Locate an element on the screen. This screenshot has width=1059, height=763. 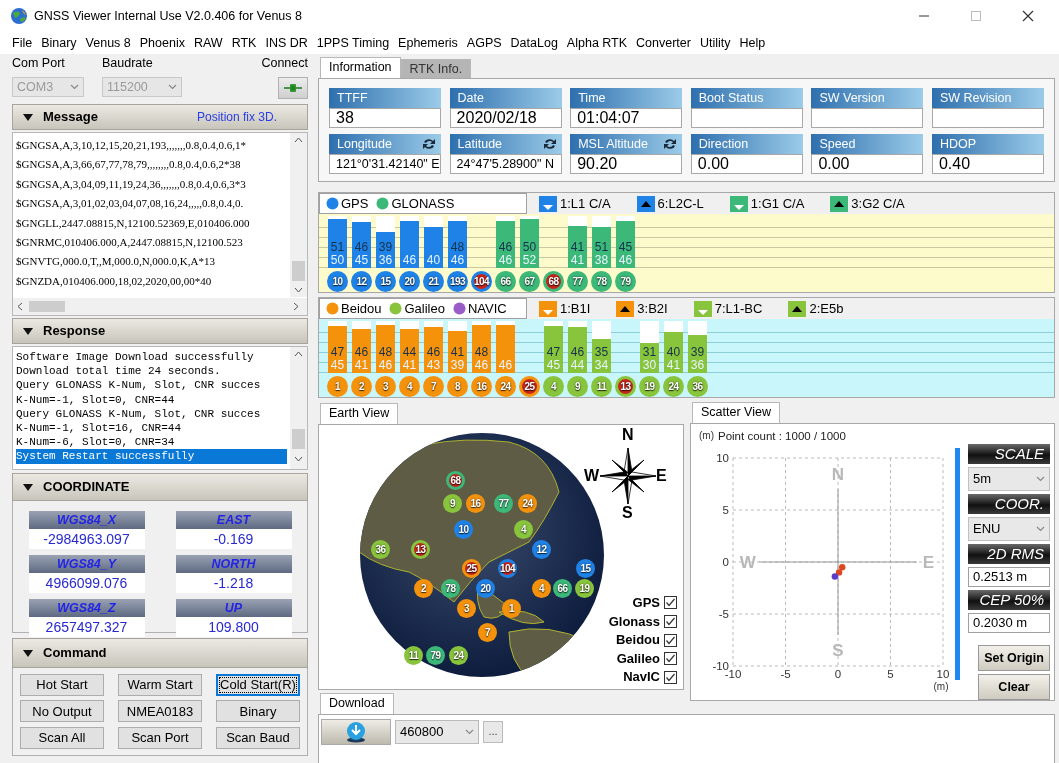
field-value: -1.218 is located at coordinates (233, 583).